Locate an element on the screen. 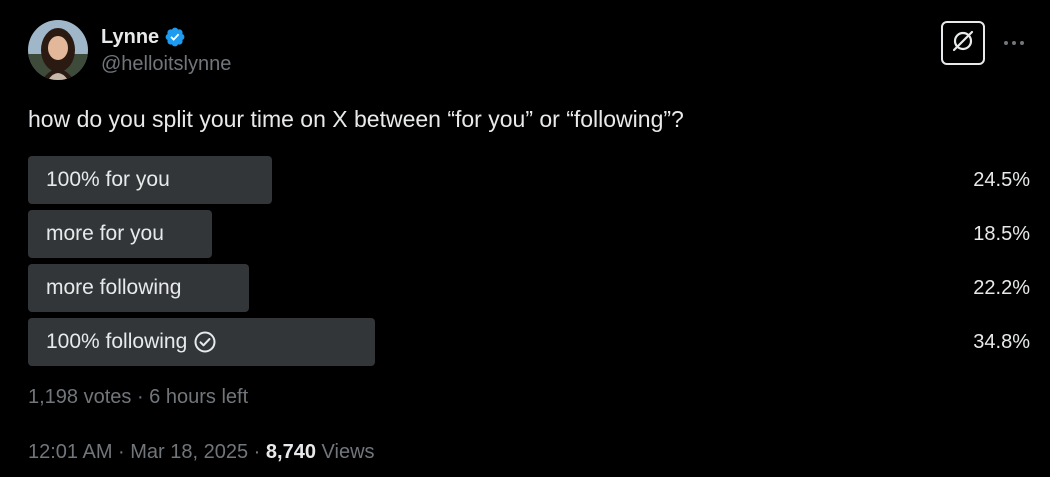  more-horizontal-icon is located at coordinates (1014, 42).